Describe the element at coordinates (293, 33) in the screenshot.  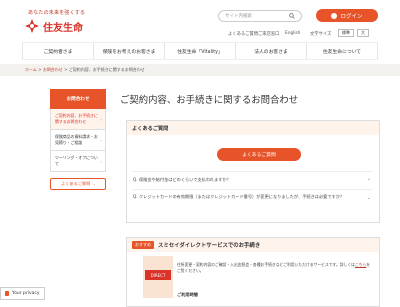
I see `util-link-english: English` at that location.